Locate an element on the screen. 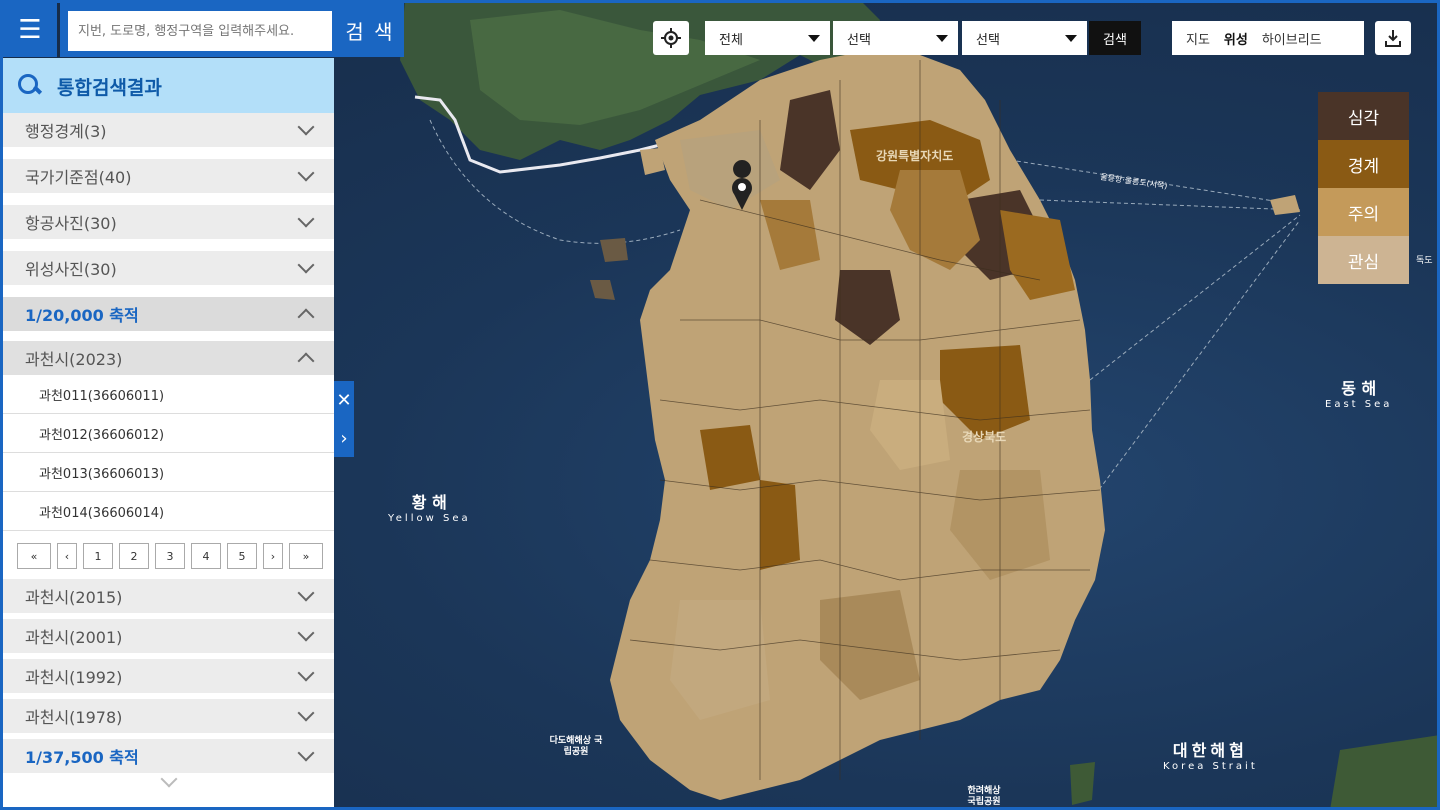 The width and height of the screenshot is (1440, 810). list-item: 과천012(36606012) is located at coordinates (168, 433).